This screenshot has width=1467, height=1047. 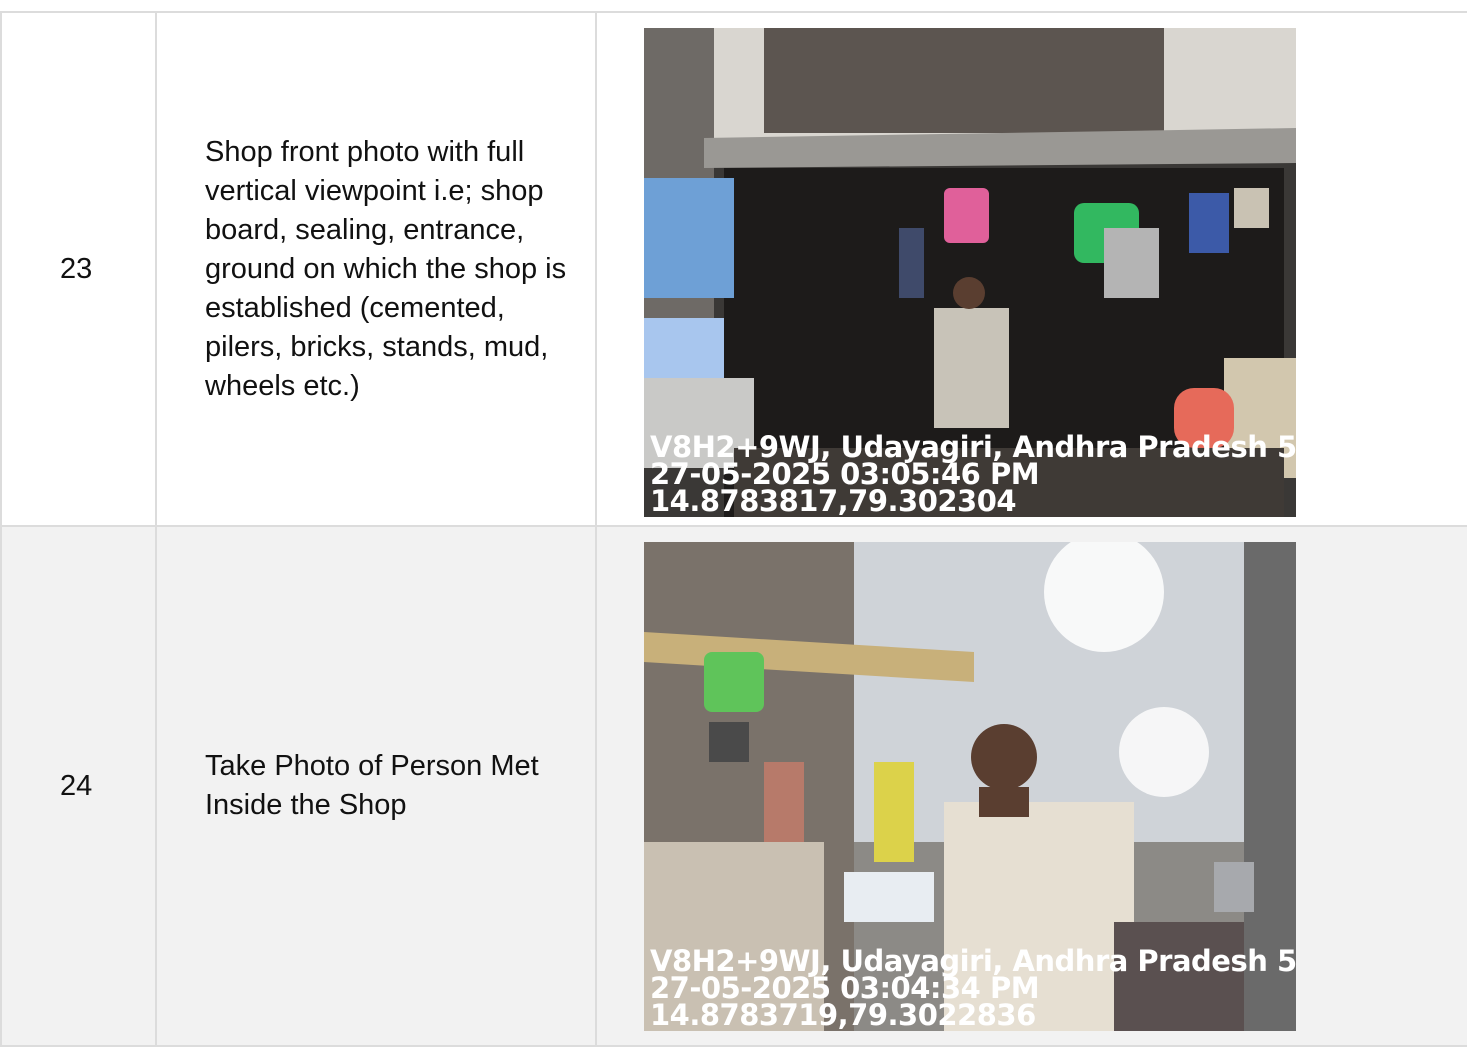 I want to click on stamp-coords: 14.8783719,79.3022836, so click(x=843, y=1014).